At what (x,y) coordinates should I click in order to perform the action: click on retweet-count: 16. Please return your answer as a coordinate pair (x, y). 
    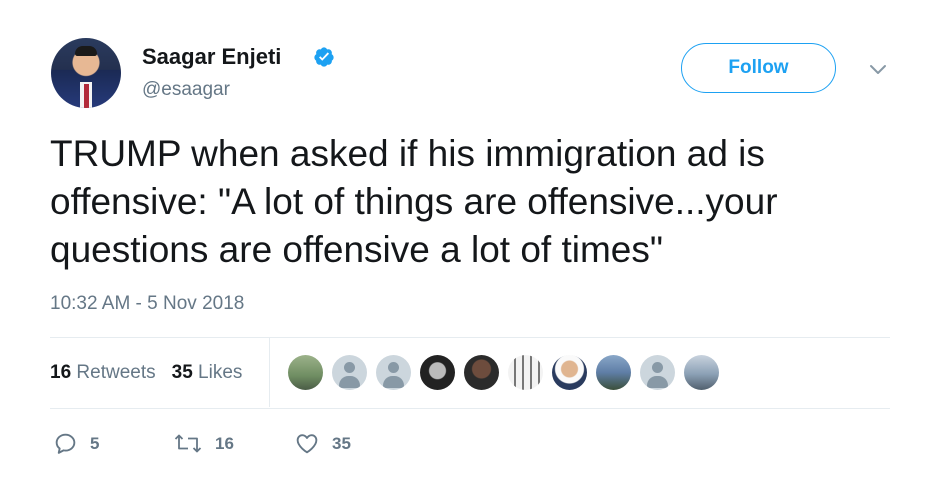
    Looking at the image, I should click on (224, 443).